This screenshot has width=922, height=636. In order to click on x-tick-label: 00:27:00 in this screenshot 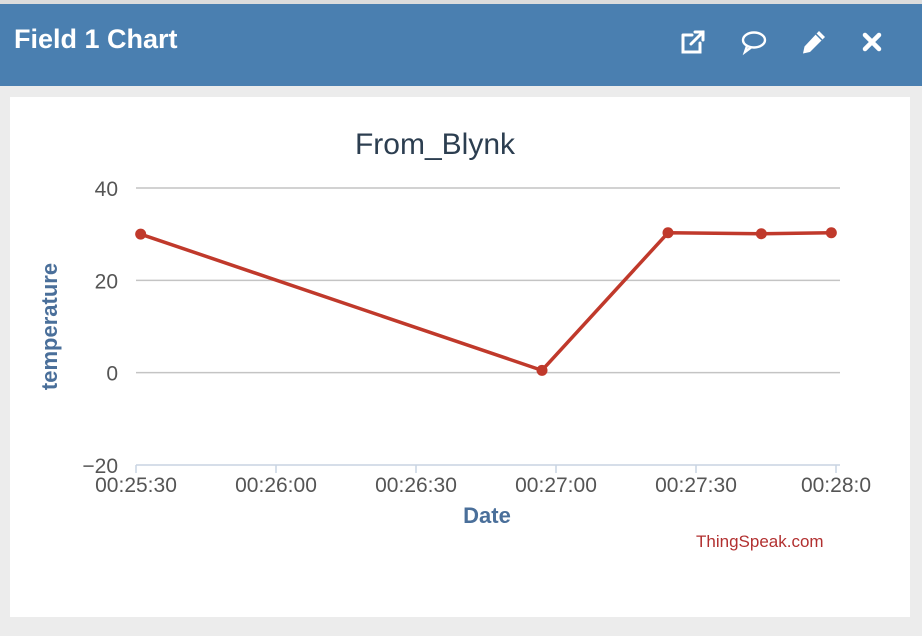, I will do `click(556, 485)`.